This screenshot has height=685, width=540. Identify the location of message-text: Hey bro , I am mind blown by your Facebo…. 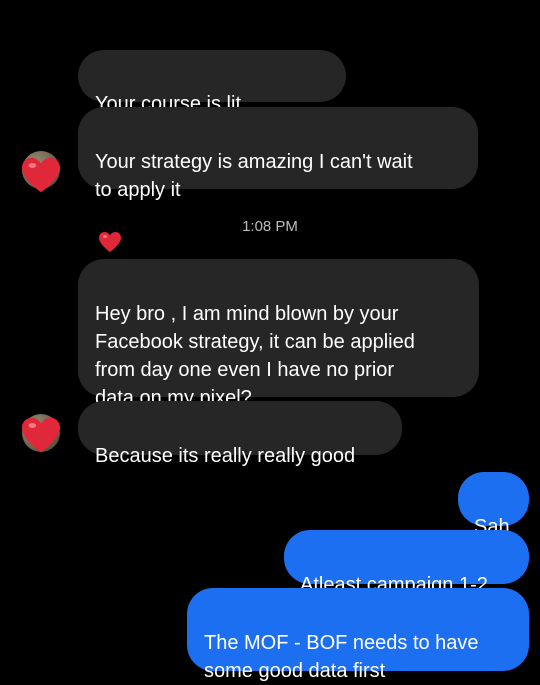
(255, 356).